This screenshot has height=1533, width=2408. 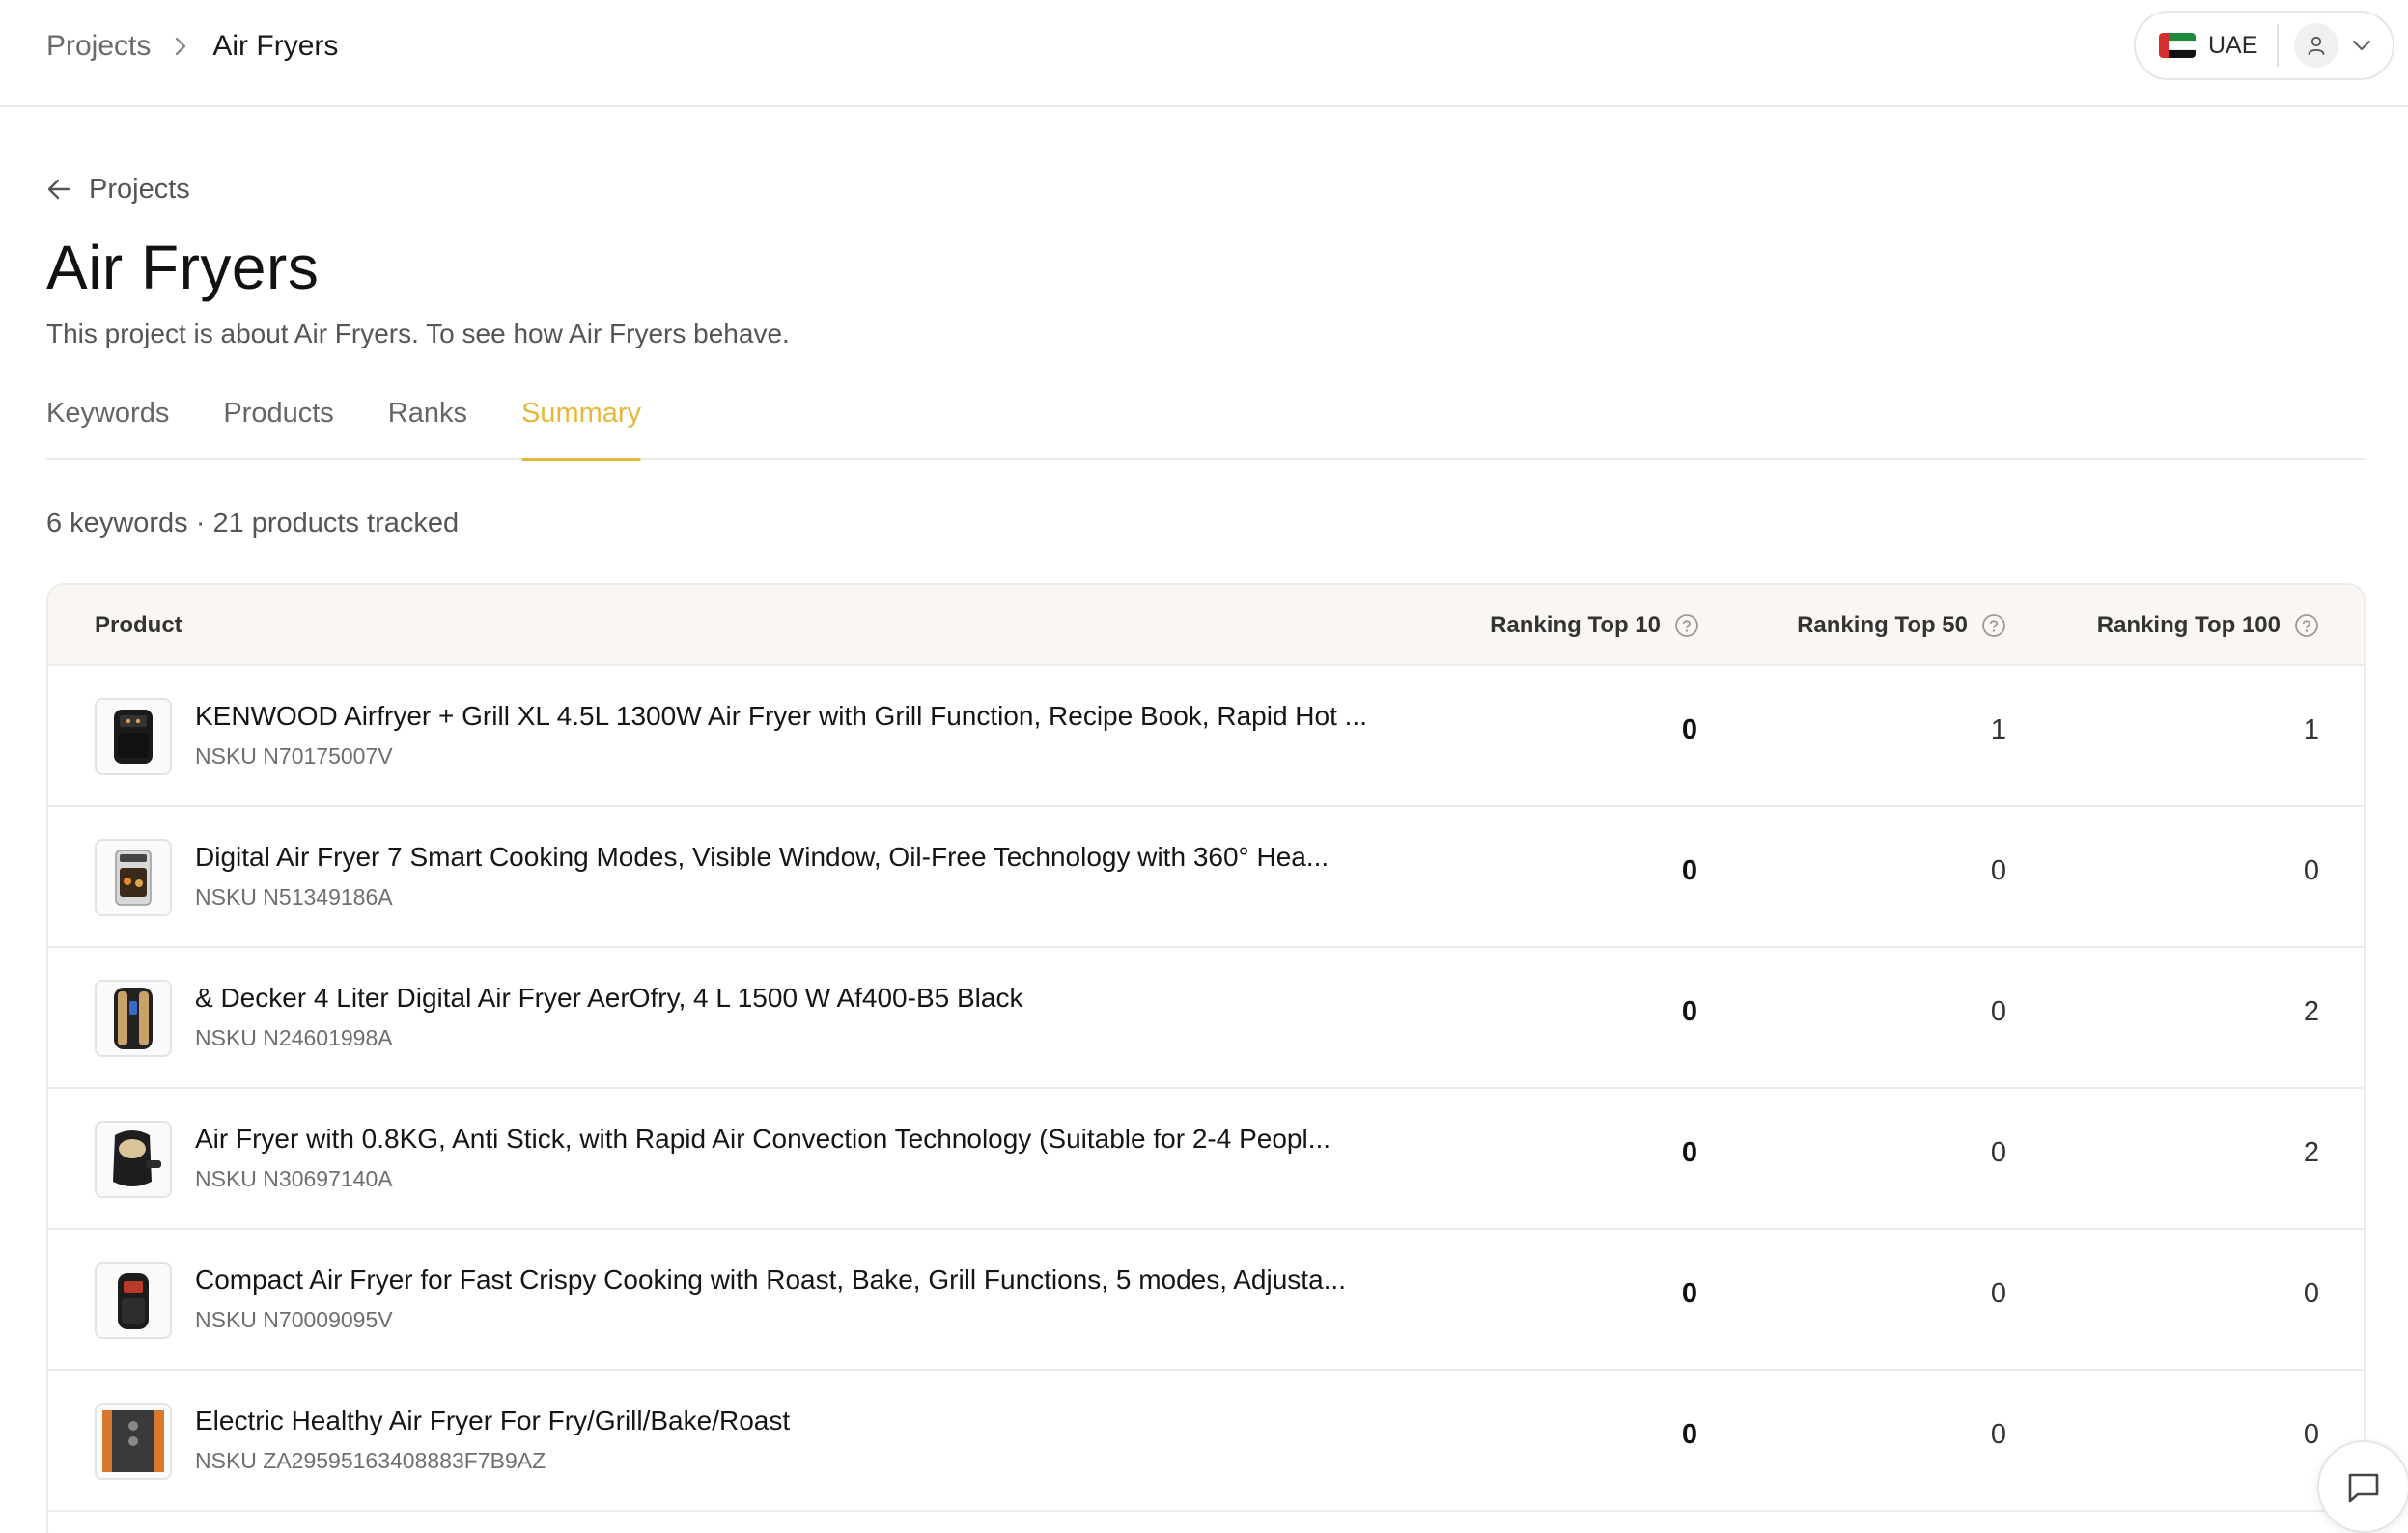 I want to click on back-link-label: Projects, so click(x=139, y=189).